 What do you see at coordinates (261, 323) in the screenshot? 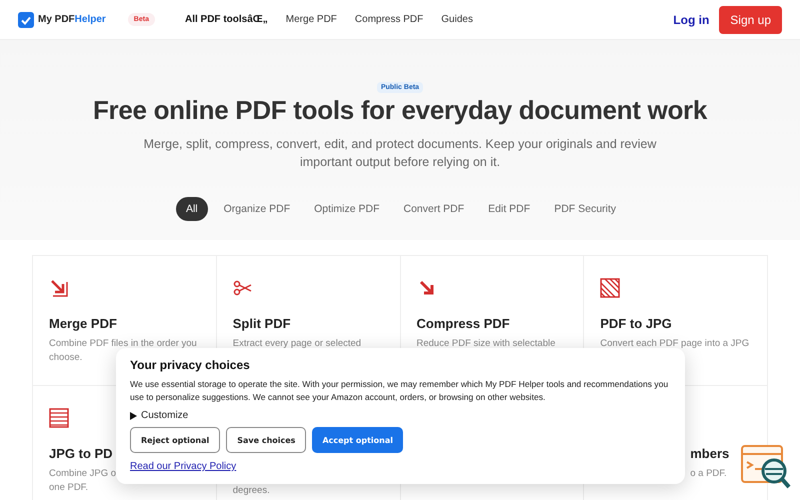
I see `card-title: Split PDF` at bounding box center [261, 323].